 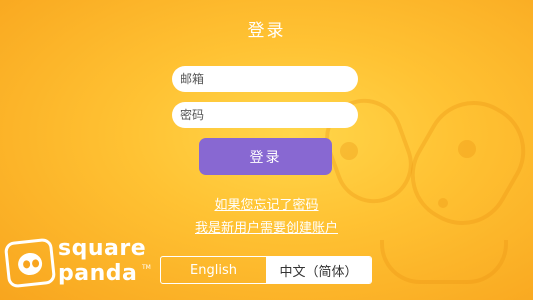 I want to click on language-switch: English 中文（简体）, so click(x=266, y=270).